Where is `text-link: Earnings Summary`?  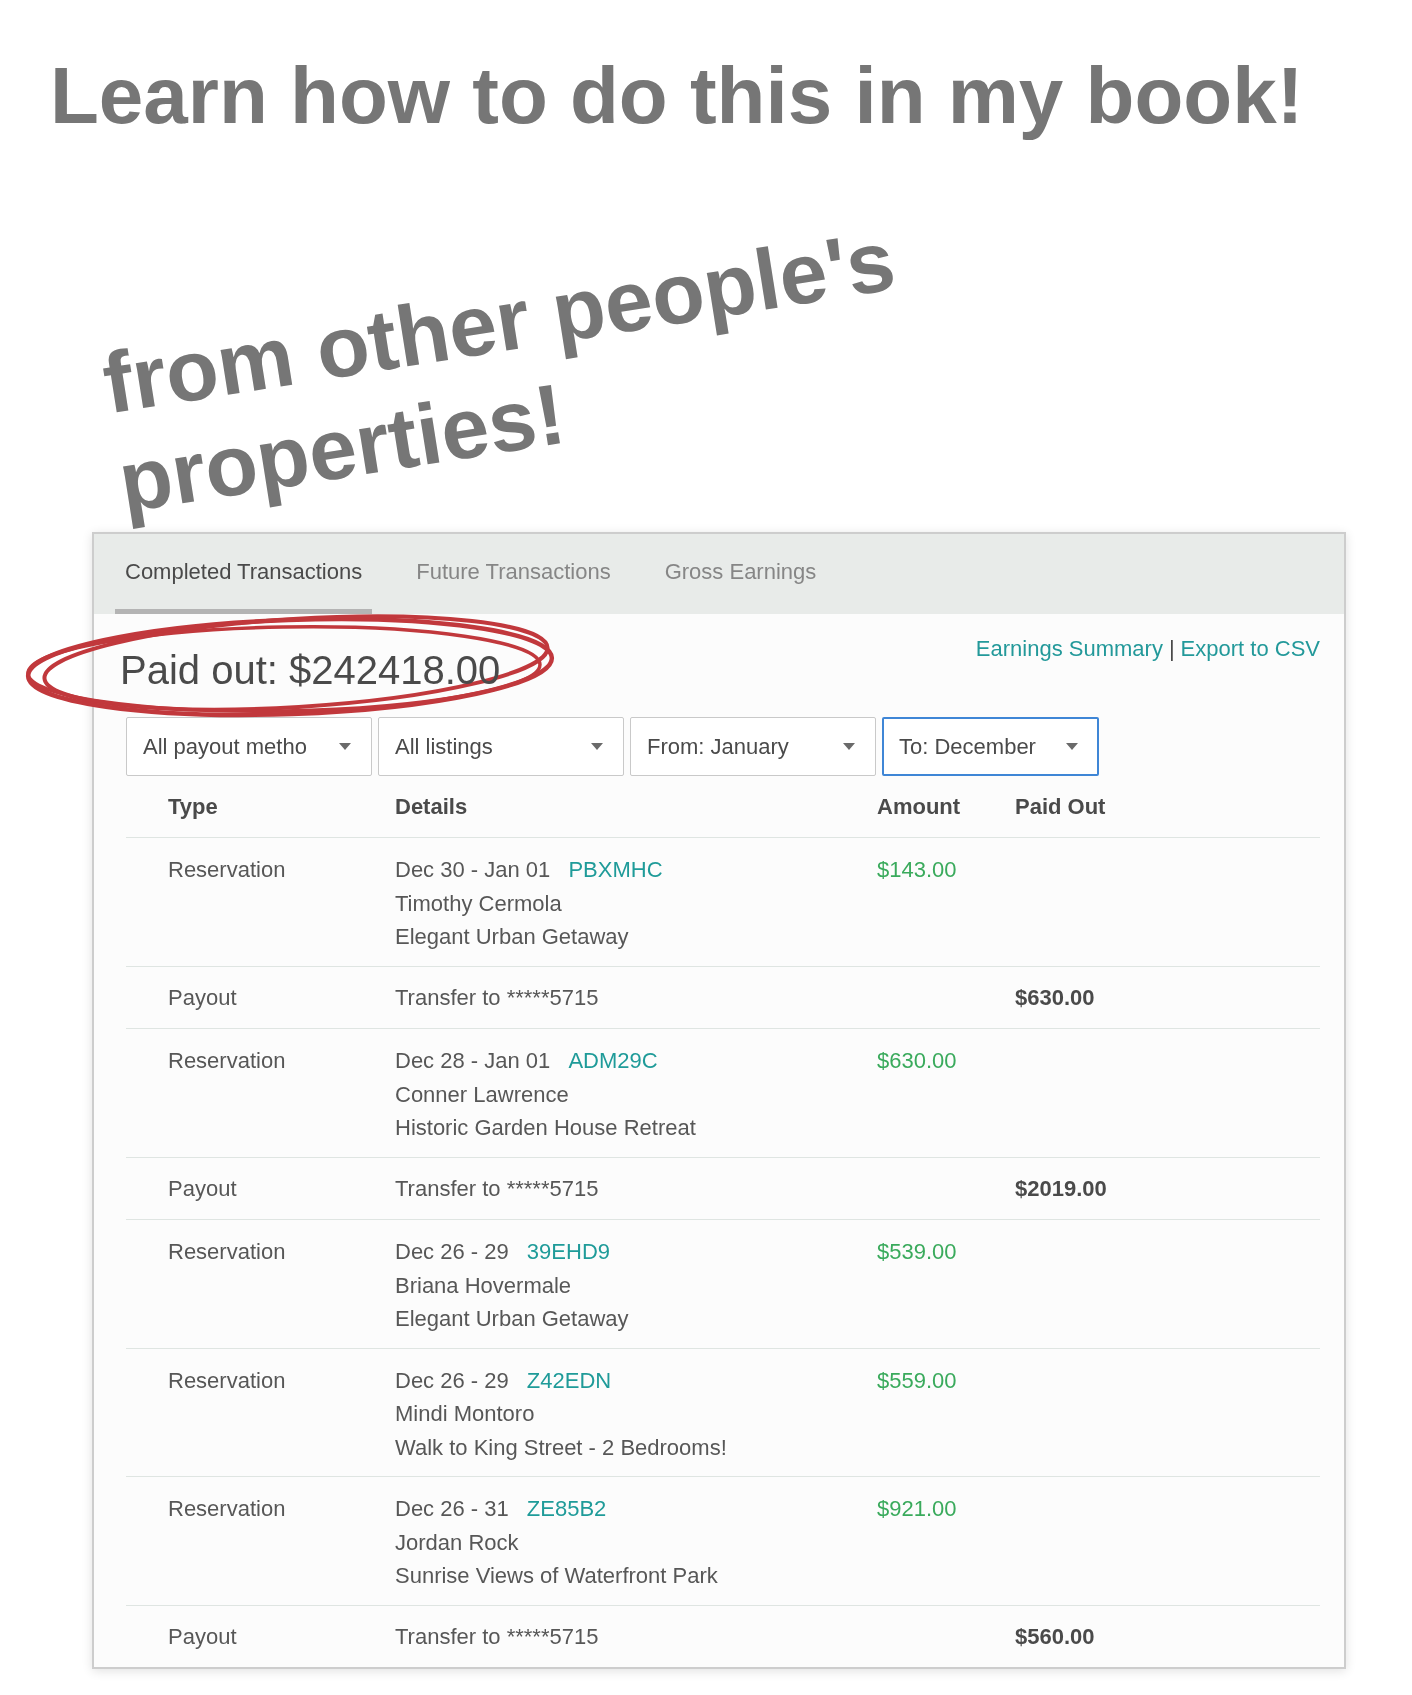
text-link: Earnings Summary is located at coordinates (1069, 649).